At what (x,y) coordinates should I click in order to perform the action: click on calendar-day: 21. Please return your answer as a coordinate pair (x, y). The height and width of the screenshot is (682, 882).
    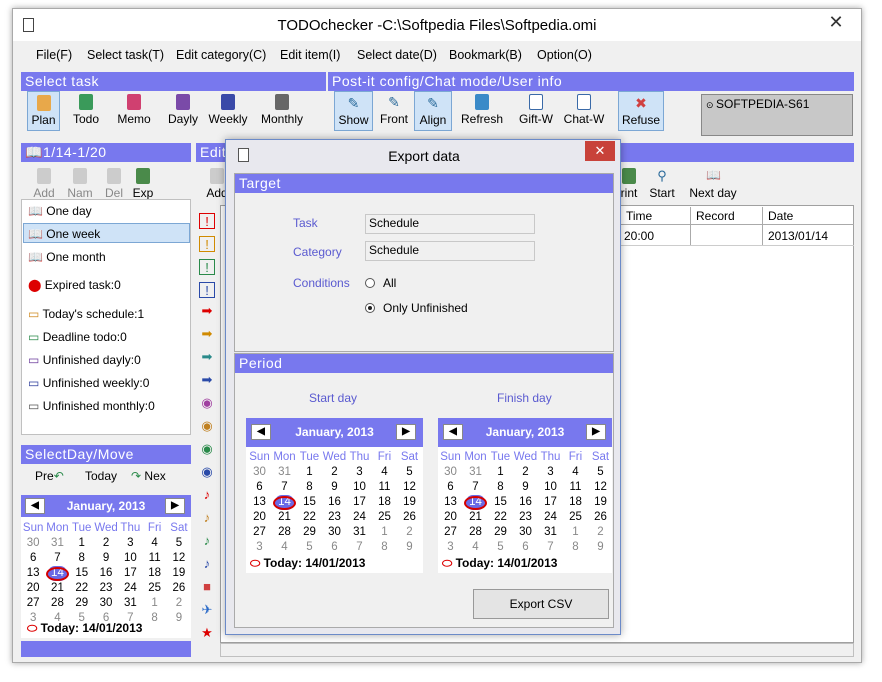
    Looking at the image, I should click on (284, 517).